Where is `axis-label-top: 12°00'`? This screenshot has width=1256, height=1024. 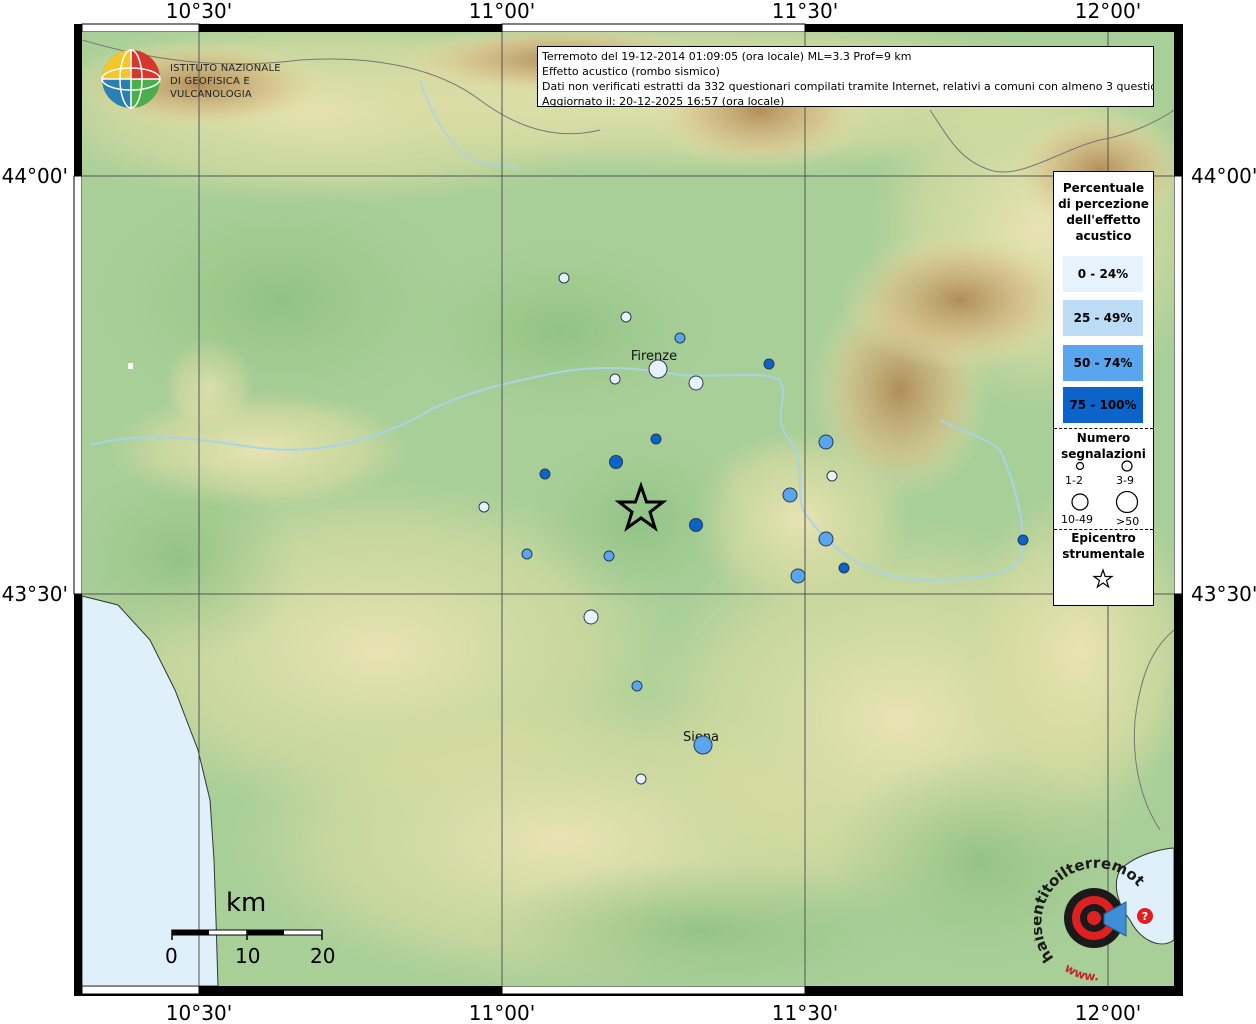 axis-label-top: 12°00' is located at coordinates (1108, 11).